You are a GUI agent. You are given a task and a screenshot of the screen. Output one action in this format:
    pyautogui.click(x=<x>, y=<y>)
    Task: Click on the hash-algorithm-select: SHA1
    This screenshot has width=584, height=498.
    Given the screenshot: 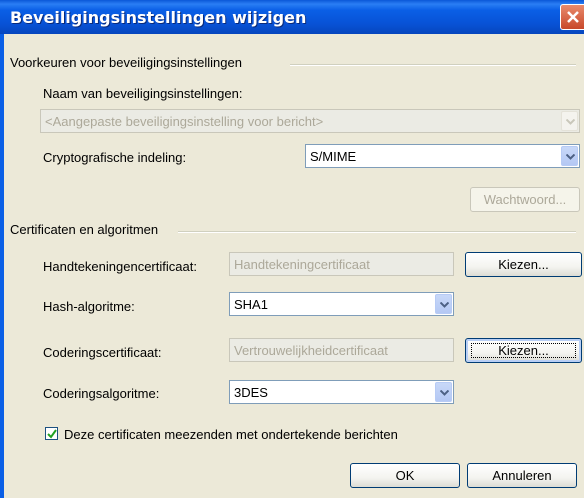 What is the action you would take?
    pyautogui.click(x=341, y=304)
    